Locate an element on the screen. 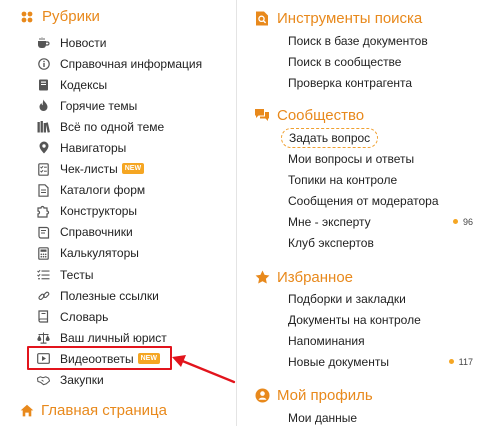 This screenshot has height=426, width=479. rubric-label: Навигаторы is located at coordinates (93, 148).